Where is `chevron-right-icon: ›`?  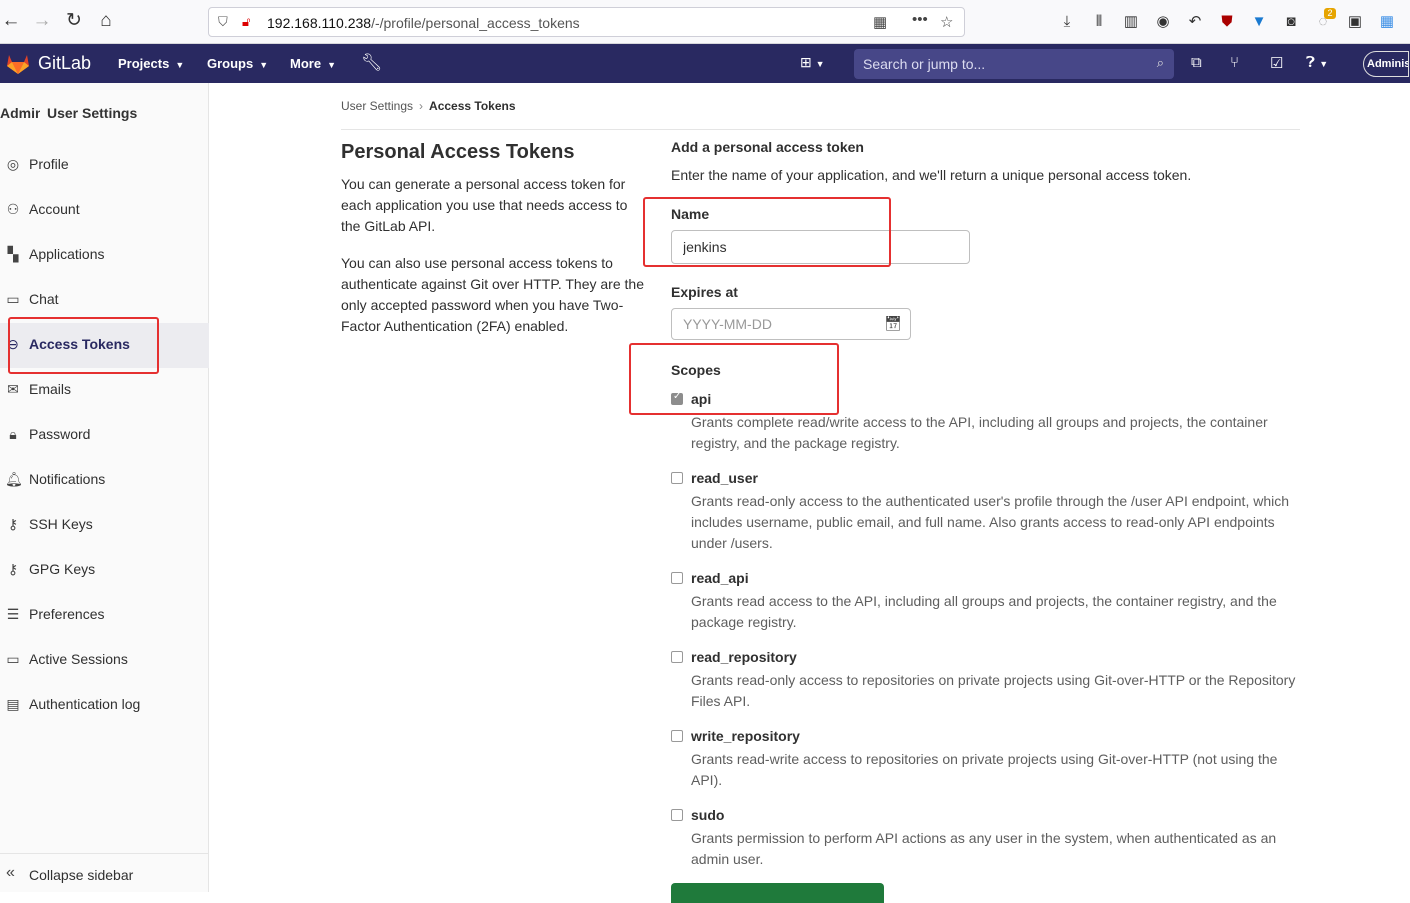 chevron-right-icon: › is located at coordinates (421, 106).